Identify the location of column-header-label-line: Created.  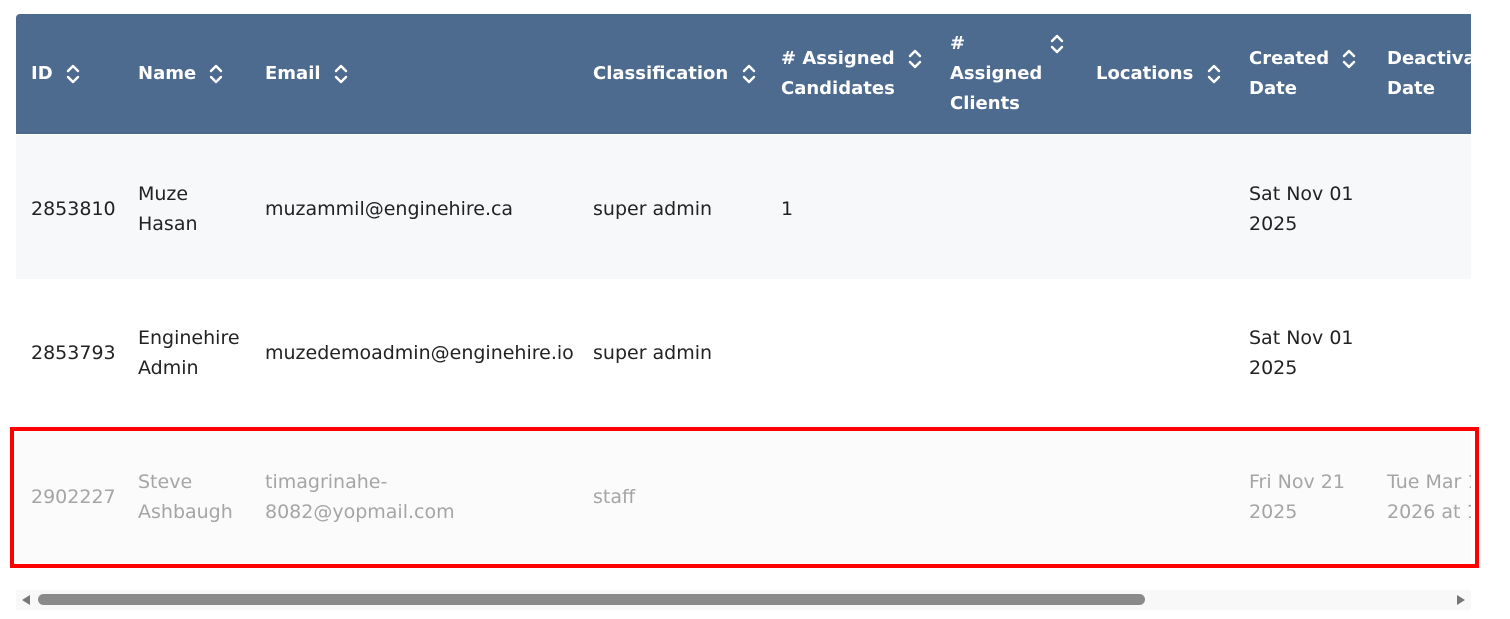
(1289, 58).